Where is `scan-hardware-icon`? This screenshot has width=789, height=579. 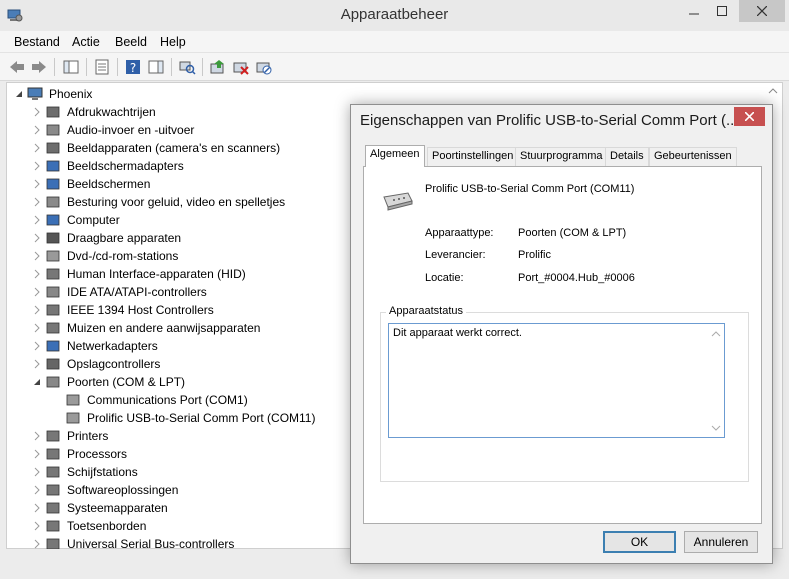 scan-hardware-icon is located at coordinates (187, 67).